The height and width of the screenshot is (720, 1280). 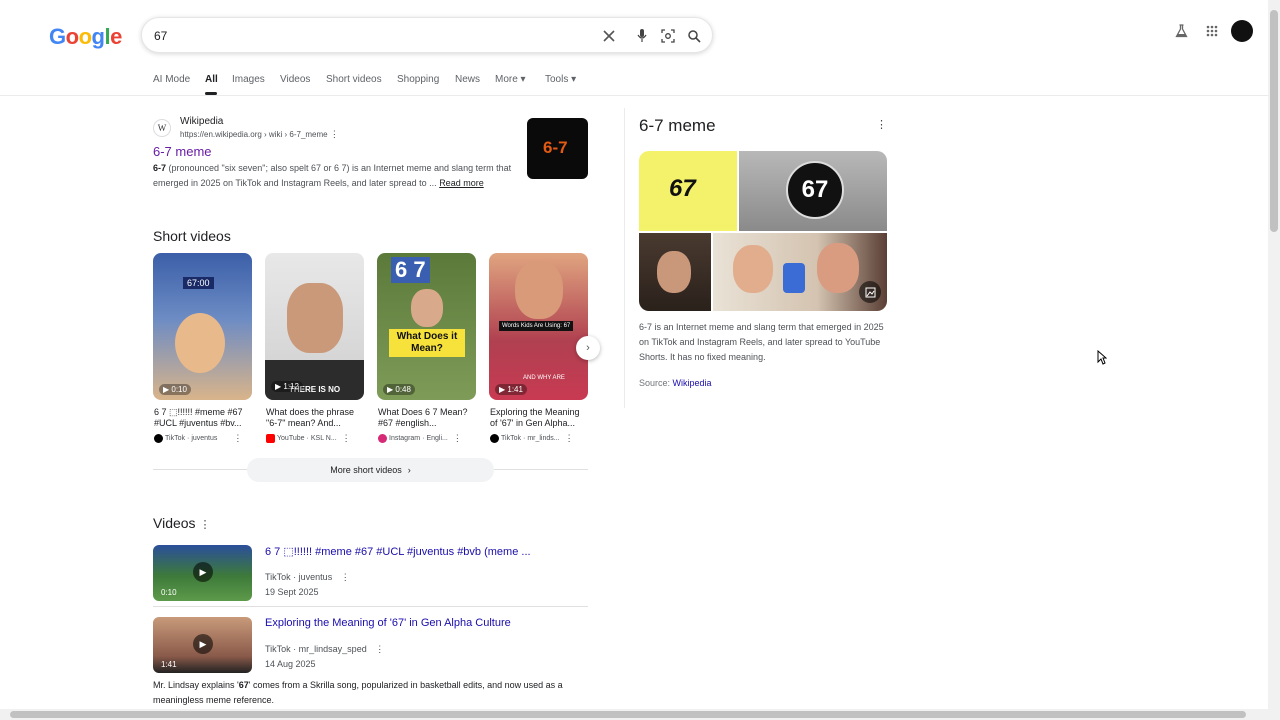 I want to click on platform-name: Instagram, so click(x=405, y=438).